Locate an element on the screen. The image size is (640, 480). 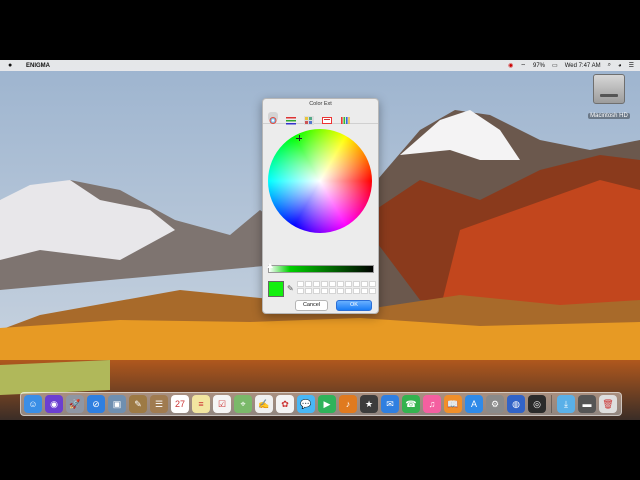
safari-icon: ⊘ is located at coordinates (96, 404).